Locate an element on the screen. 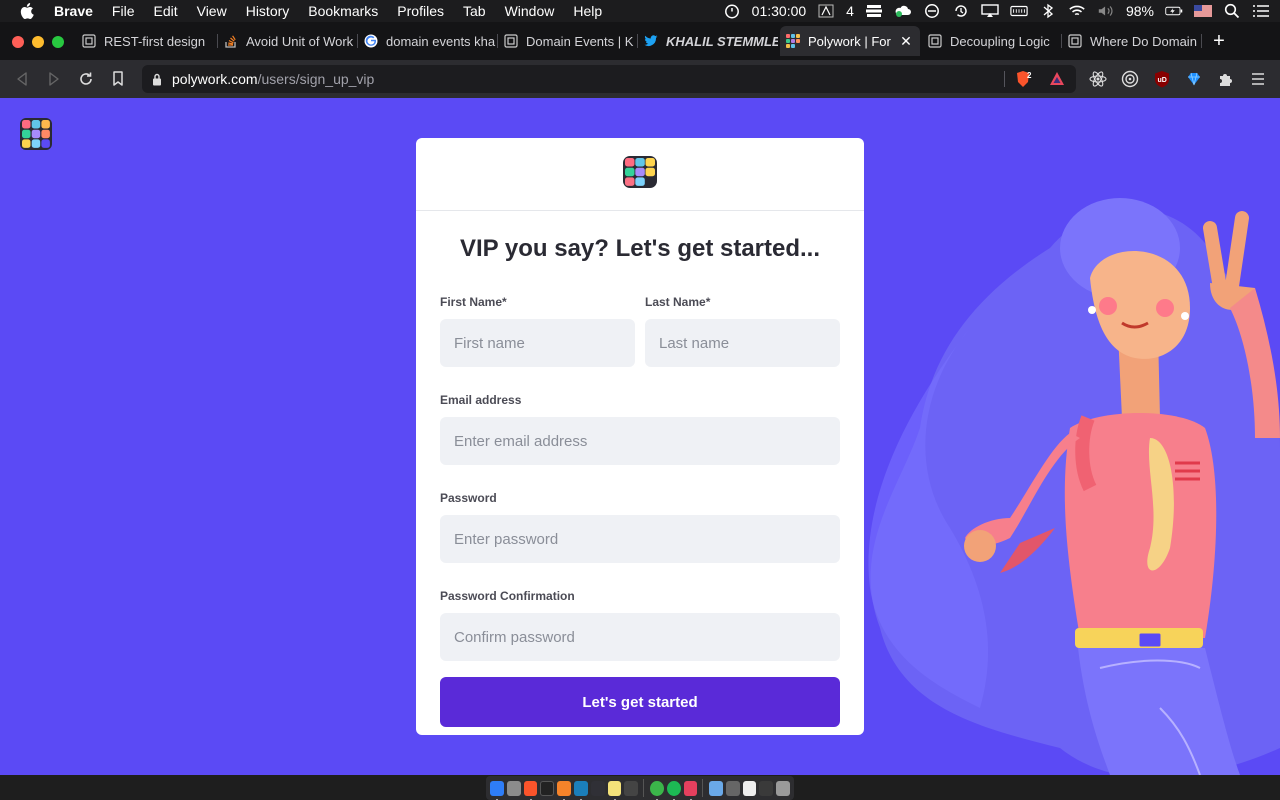 The height and width of the screenshot is (800, 1280). address-bar: polywork.com/users/sign_up_vip 2 is located at coordinates (609, 79).